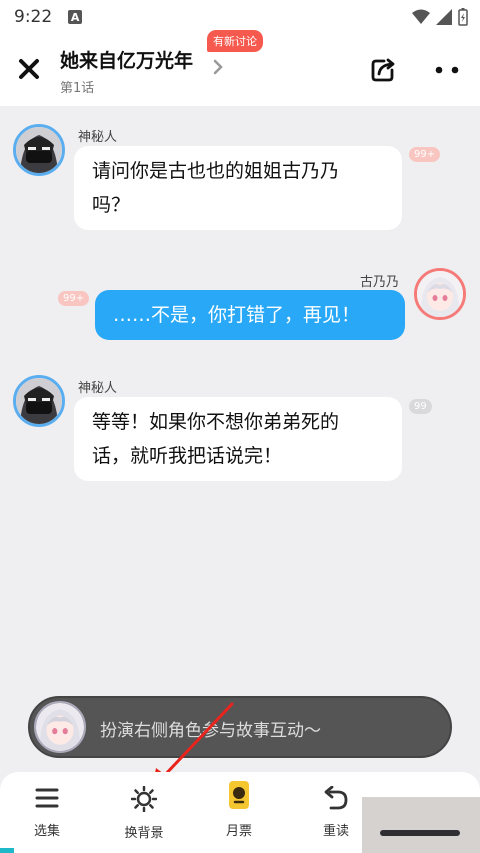  What do you see at coordinates (383, 70) in the screenshot?
I see `share-icon` at bounding box center [383, 70].